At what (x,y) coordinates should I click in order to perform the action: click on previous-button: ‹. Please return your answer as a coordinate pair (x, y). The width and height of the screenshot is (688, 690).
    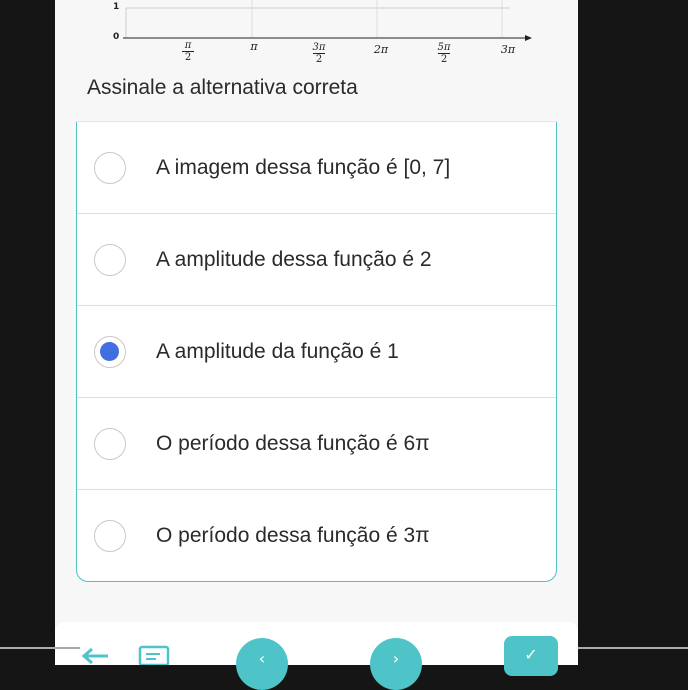
    Looking at the image, I should click on (262, 664).